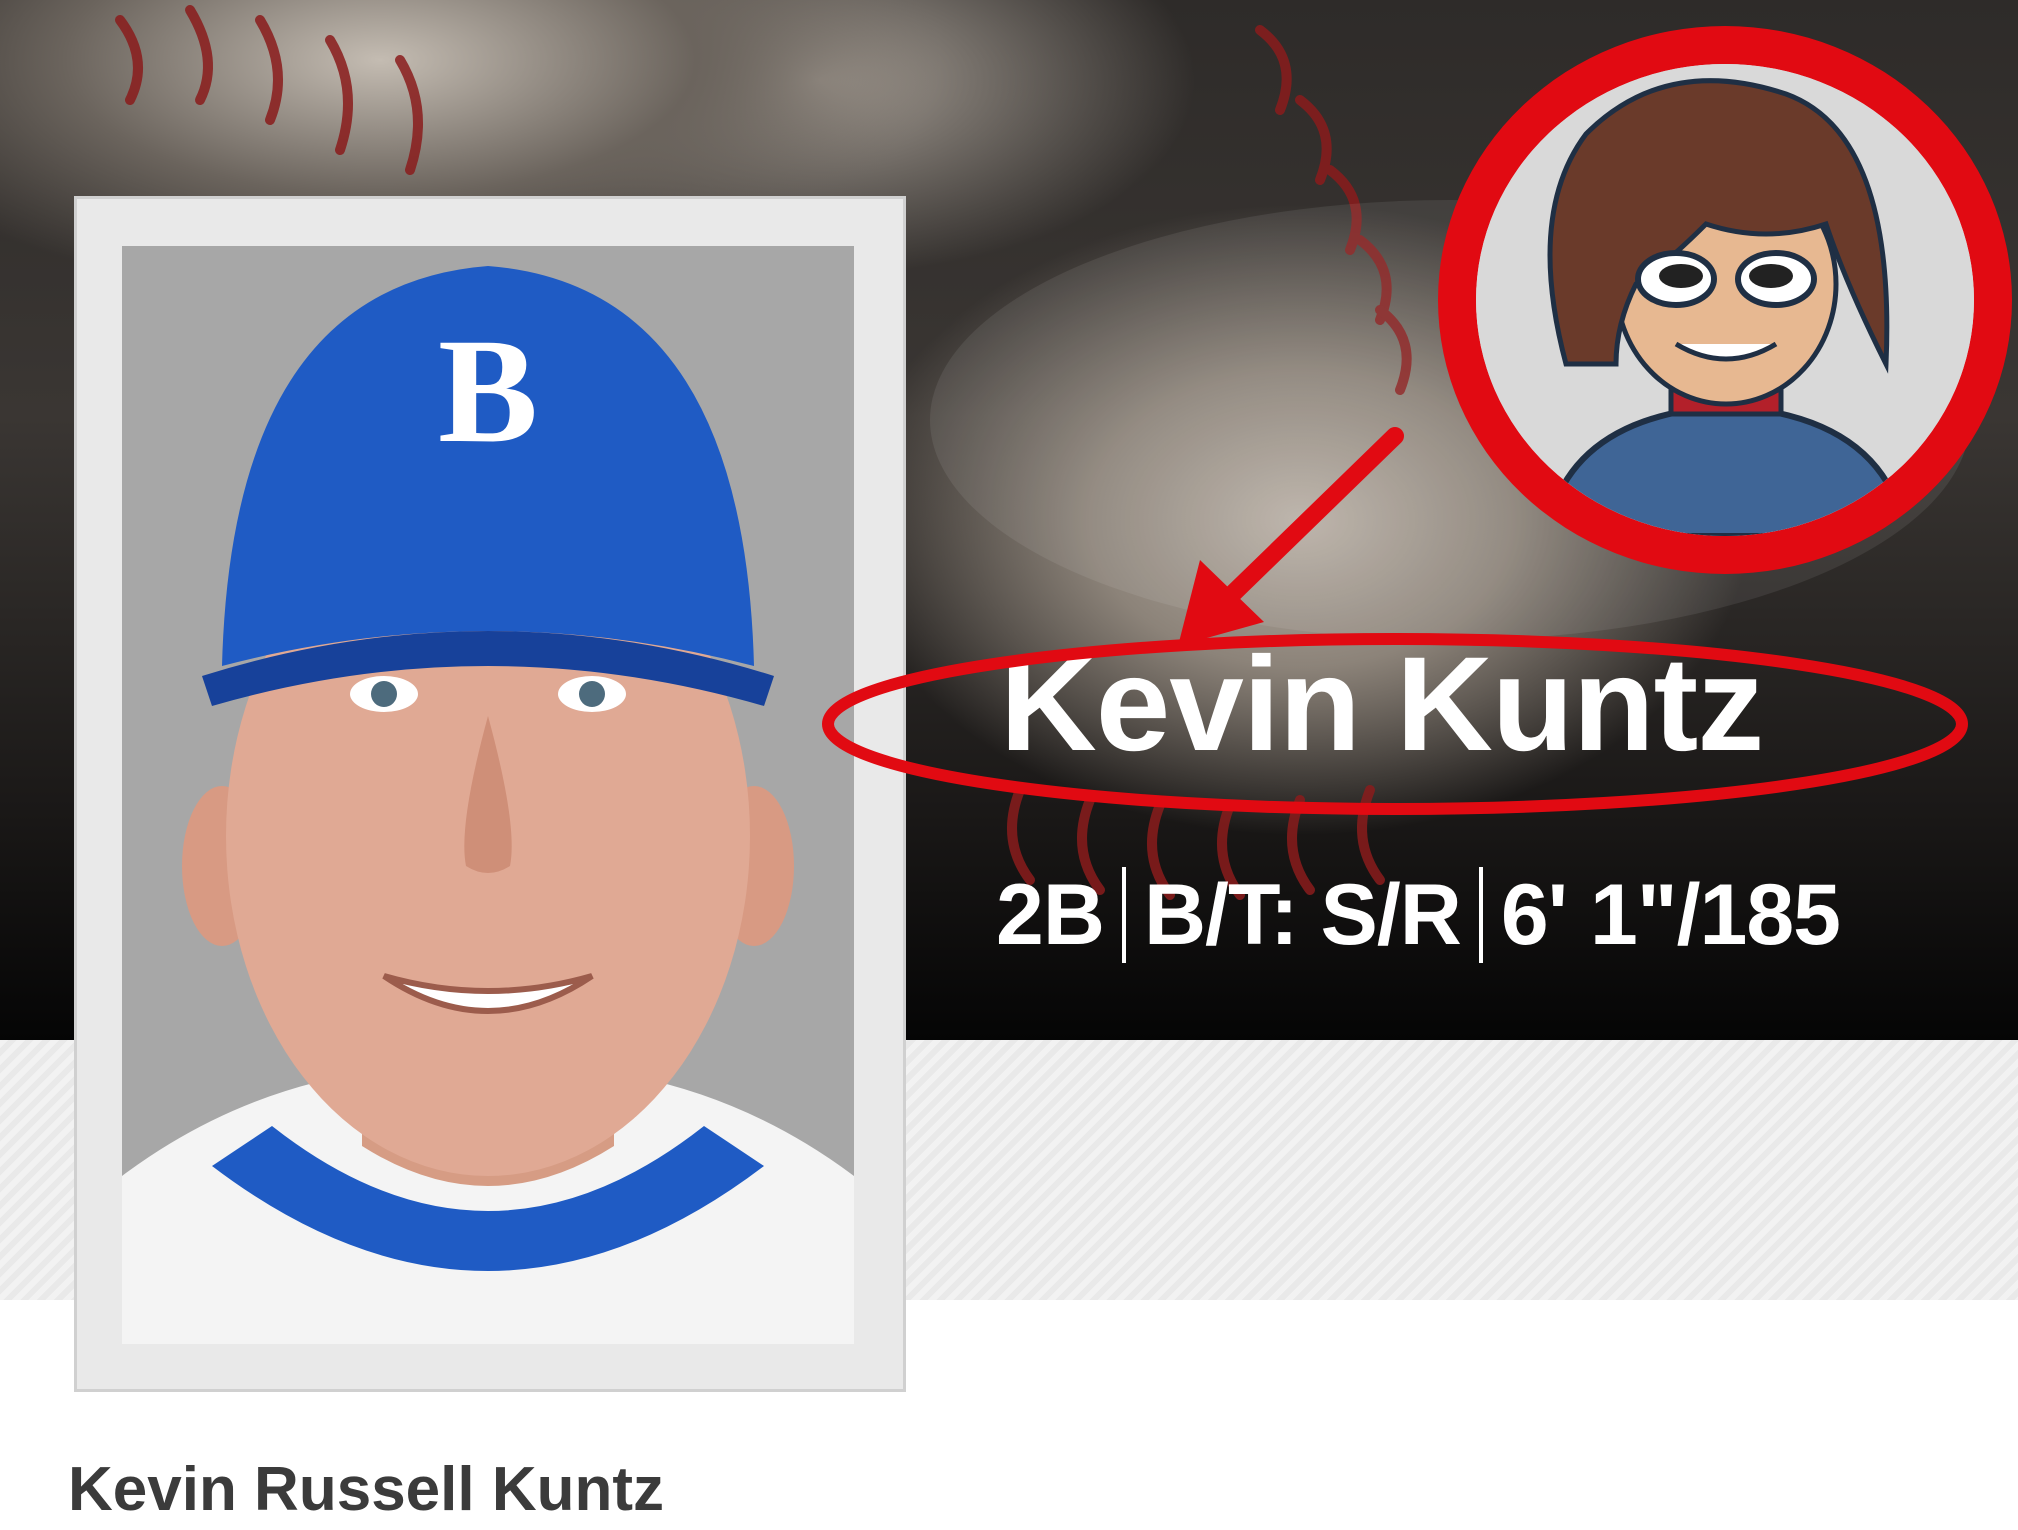 Image resolution: width=2018 pixels, height=1530 pixels. Describe the element at coordinates (488, 391) in the screenshot. I see `cap-logo-letter: B` at that location.